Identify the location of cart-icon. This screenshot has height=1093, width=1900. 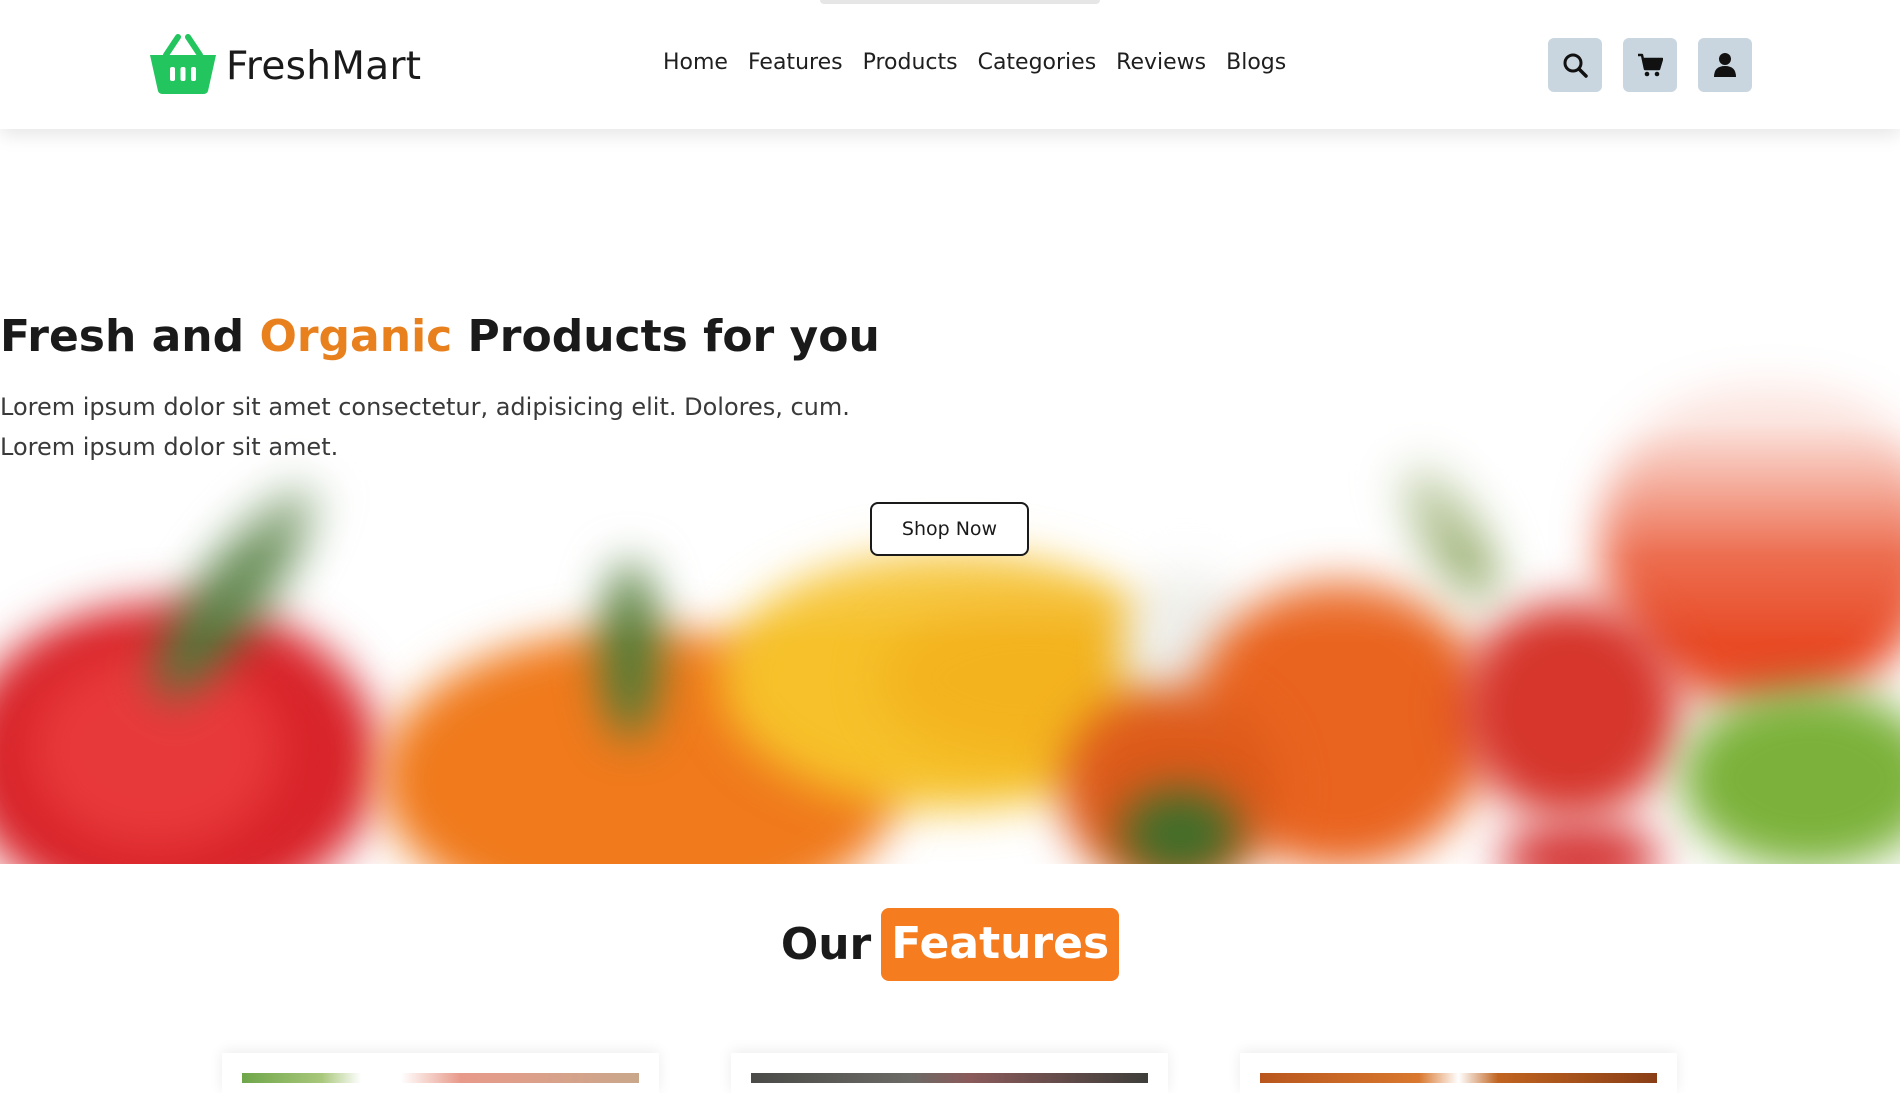
(1650, 65).